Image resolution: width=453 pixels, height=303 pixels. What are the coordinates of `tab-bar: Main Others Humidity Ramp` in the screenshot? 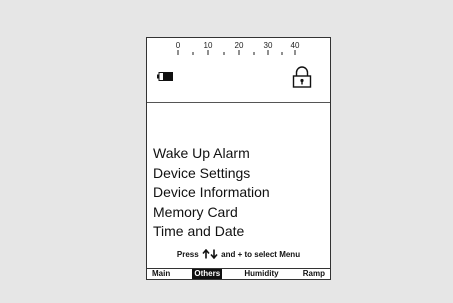 It's located at (238, 273).